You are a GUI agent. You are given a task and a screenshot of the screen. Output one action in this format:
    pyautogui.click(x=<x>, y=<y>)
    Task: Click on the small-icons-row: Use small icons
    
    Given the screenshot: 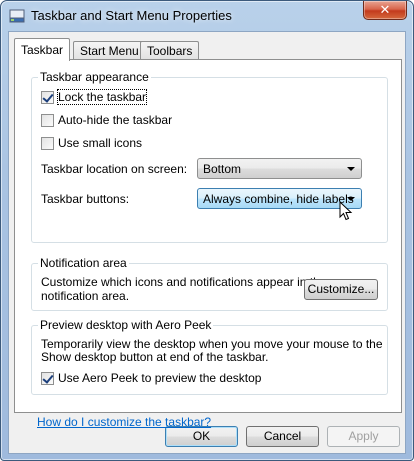 What is the action you would take?
    pyautogui.click(x=91, y=143)
    